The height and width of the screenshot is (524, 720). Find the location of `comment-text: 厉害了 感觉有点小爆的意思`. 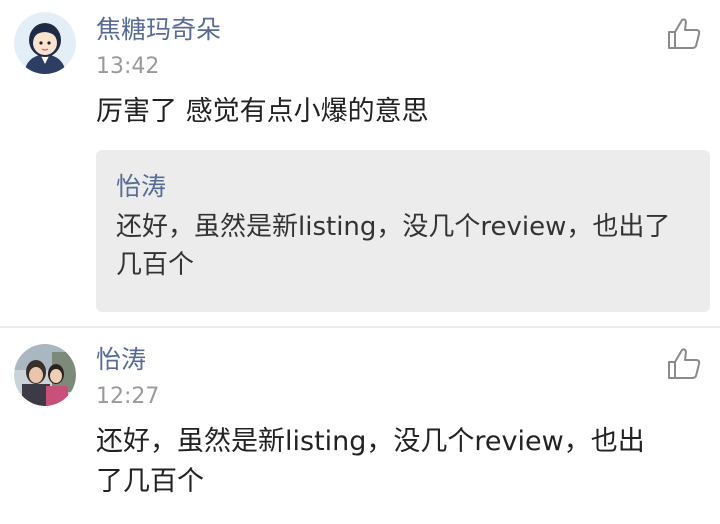

comment-text: 厉害了 感觉有点小爆的意思 is located at coordinates (262, 111).